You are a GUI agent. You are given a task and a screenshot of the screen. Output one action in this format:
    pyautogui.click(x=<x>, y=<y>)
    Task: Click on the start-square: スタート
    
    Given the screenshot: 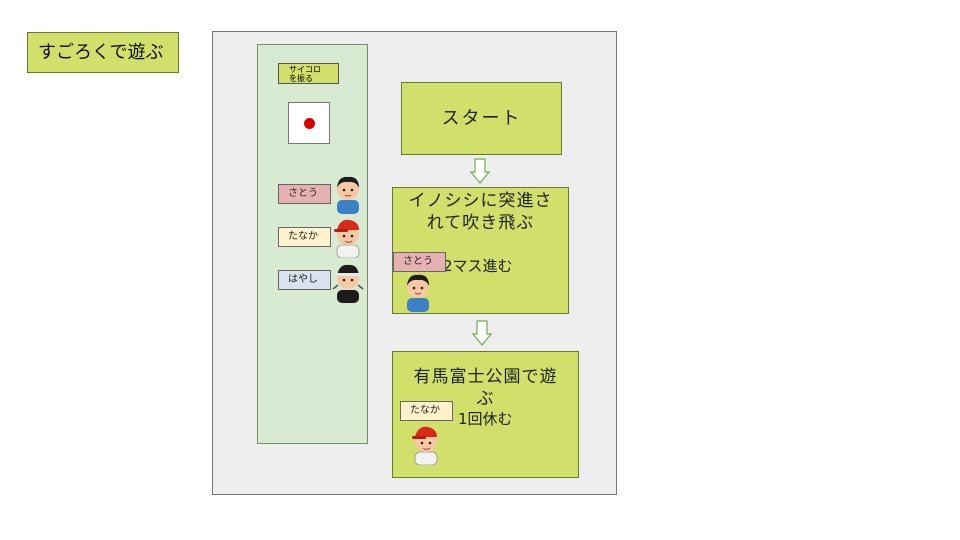 What is the action you would take?
    pyautogui.click(x=481, y=118)
    